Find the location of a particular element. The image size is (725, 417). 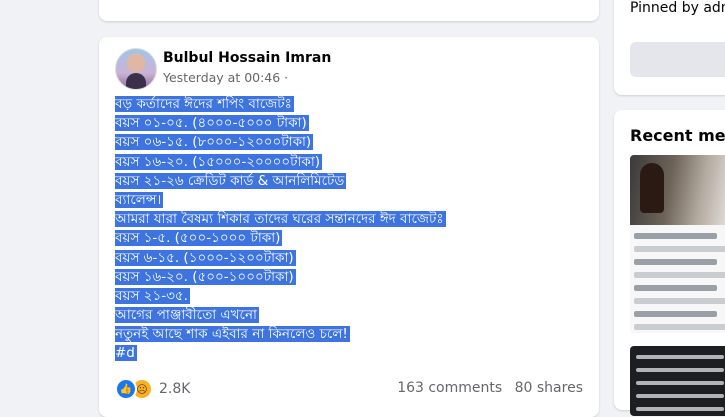

post-text-line: বয়স ২১-৩৫. is located at coordinates (350, 296).